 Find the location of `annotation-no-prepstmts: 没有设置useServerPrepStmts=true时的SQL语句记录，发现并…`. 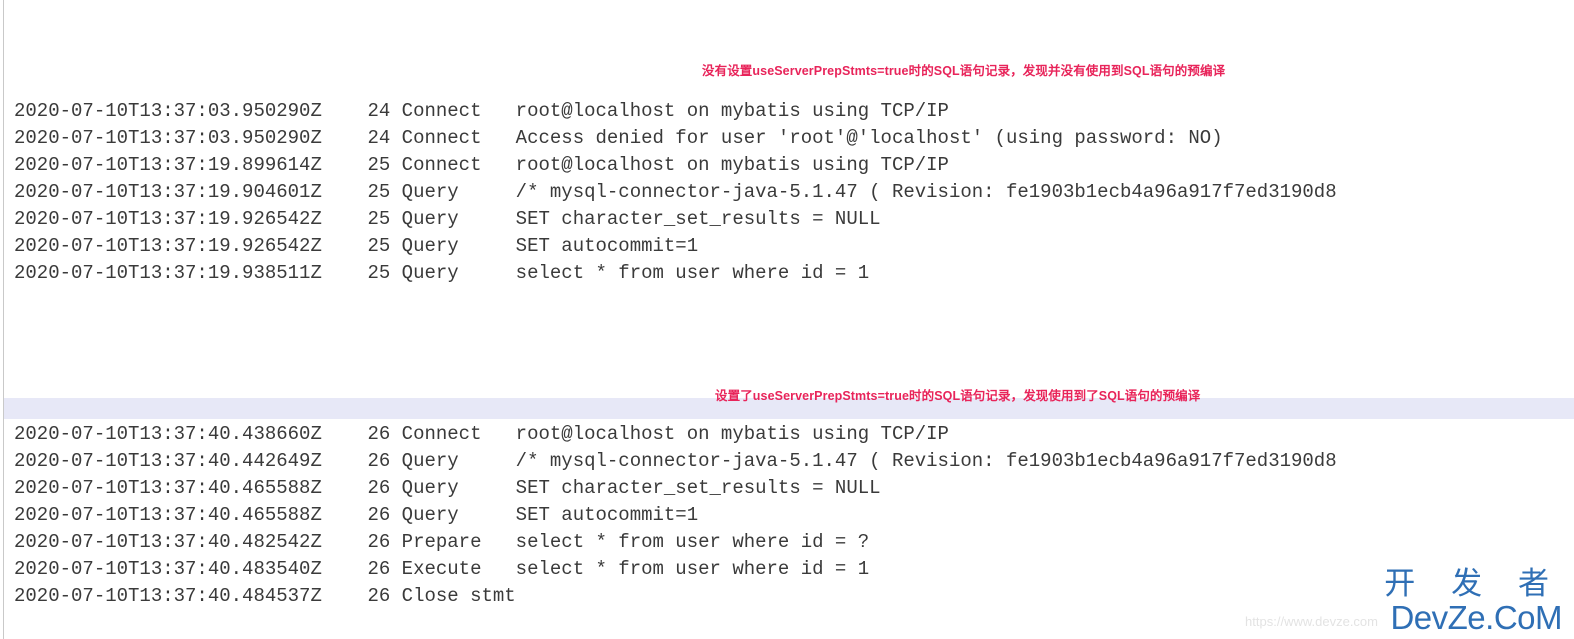

annotation-no-prepstmts: 没有设置useServerPrepStmts=true时的SQL语句记录，发现并… is located at coordinates (964, 71).